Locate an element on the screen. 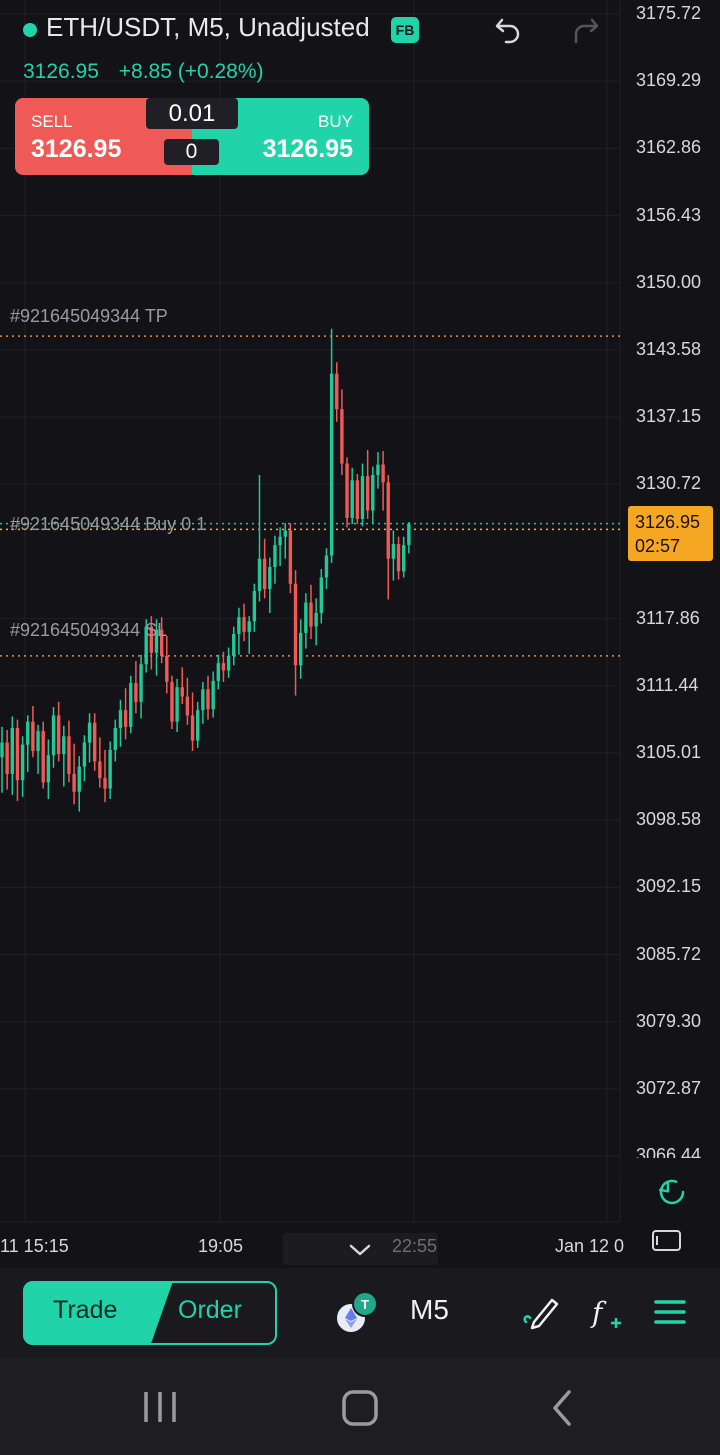  price-change-line: 3126.95 +8.85 (+0.28%) is located at coordinates (150, 72).